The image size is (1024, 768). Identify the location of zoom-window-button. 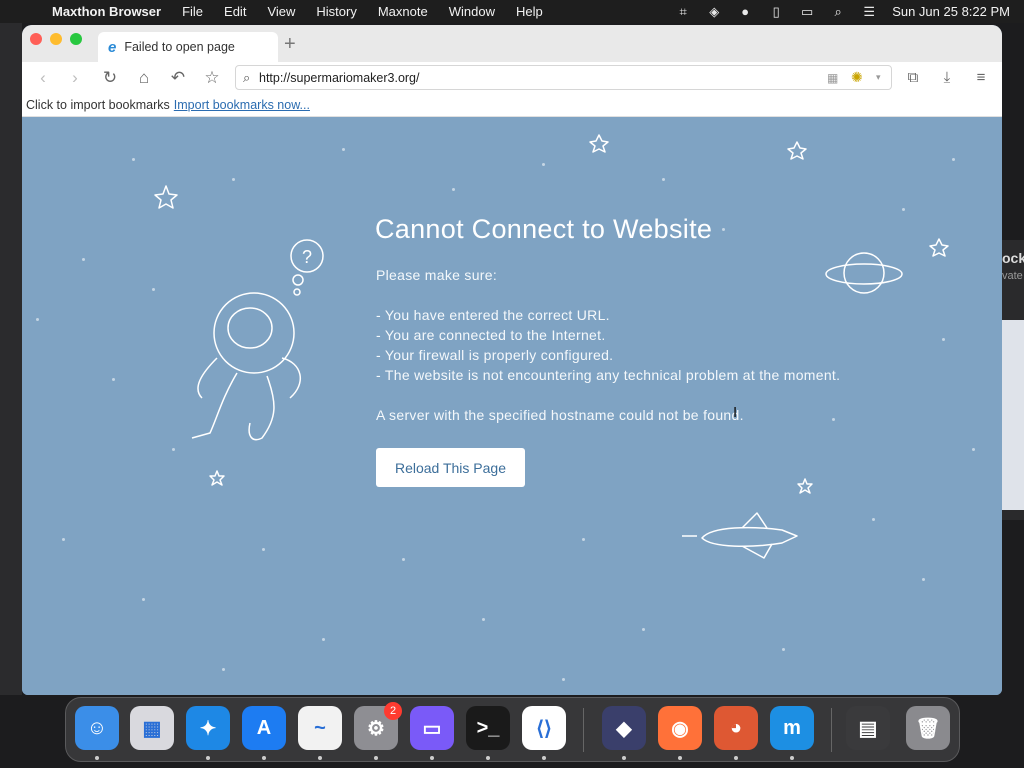
(76, 39).